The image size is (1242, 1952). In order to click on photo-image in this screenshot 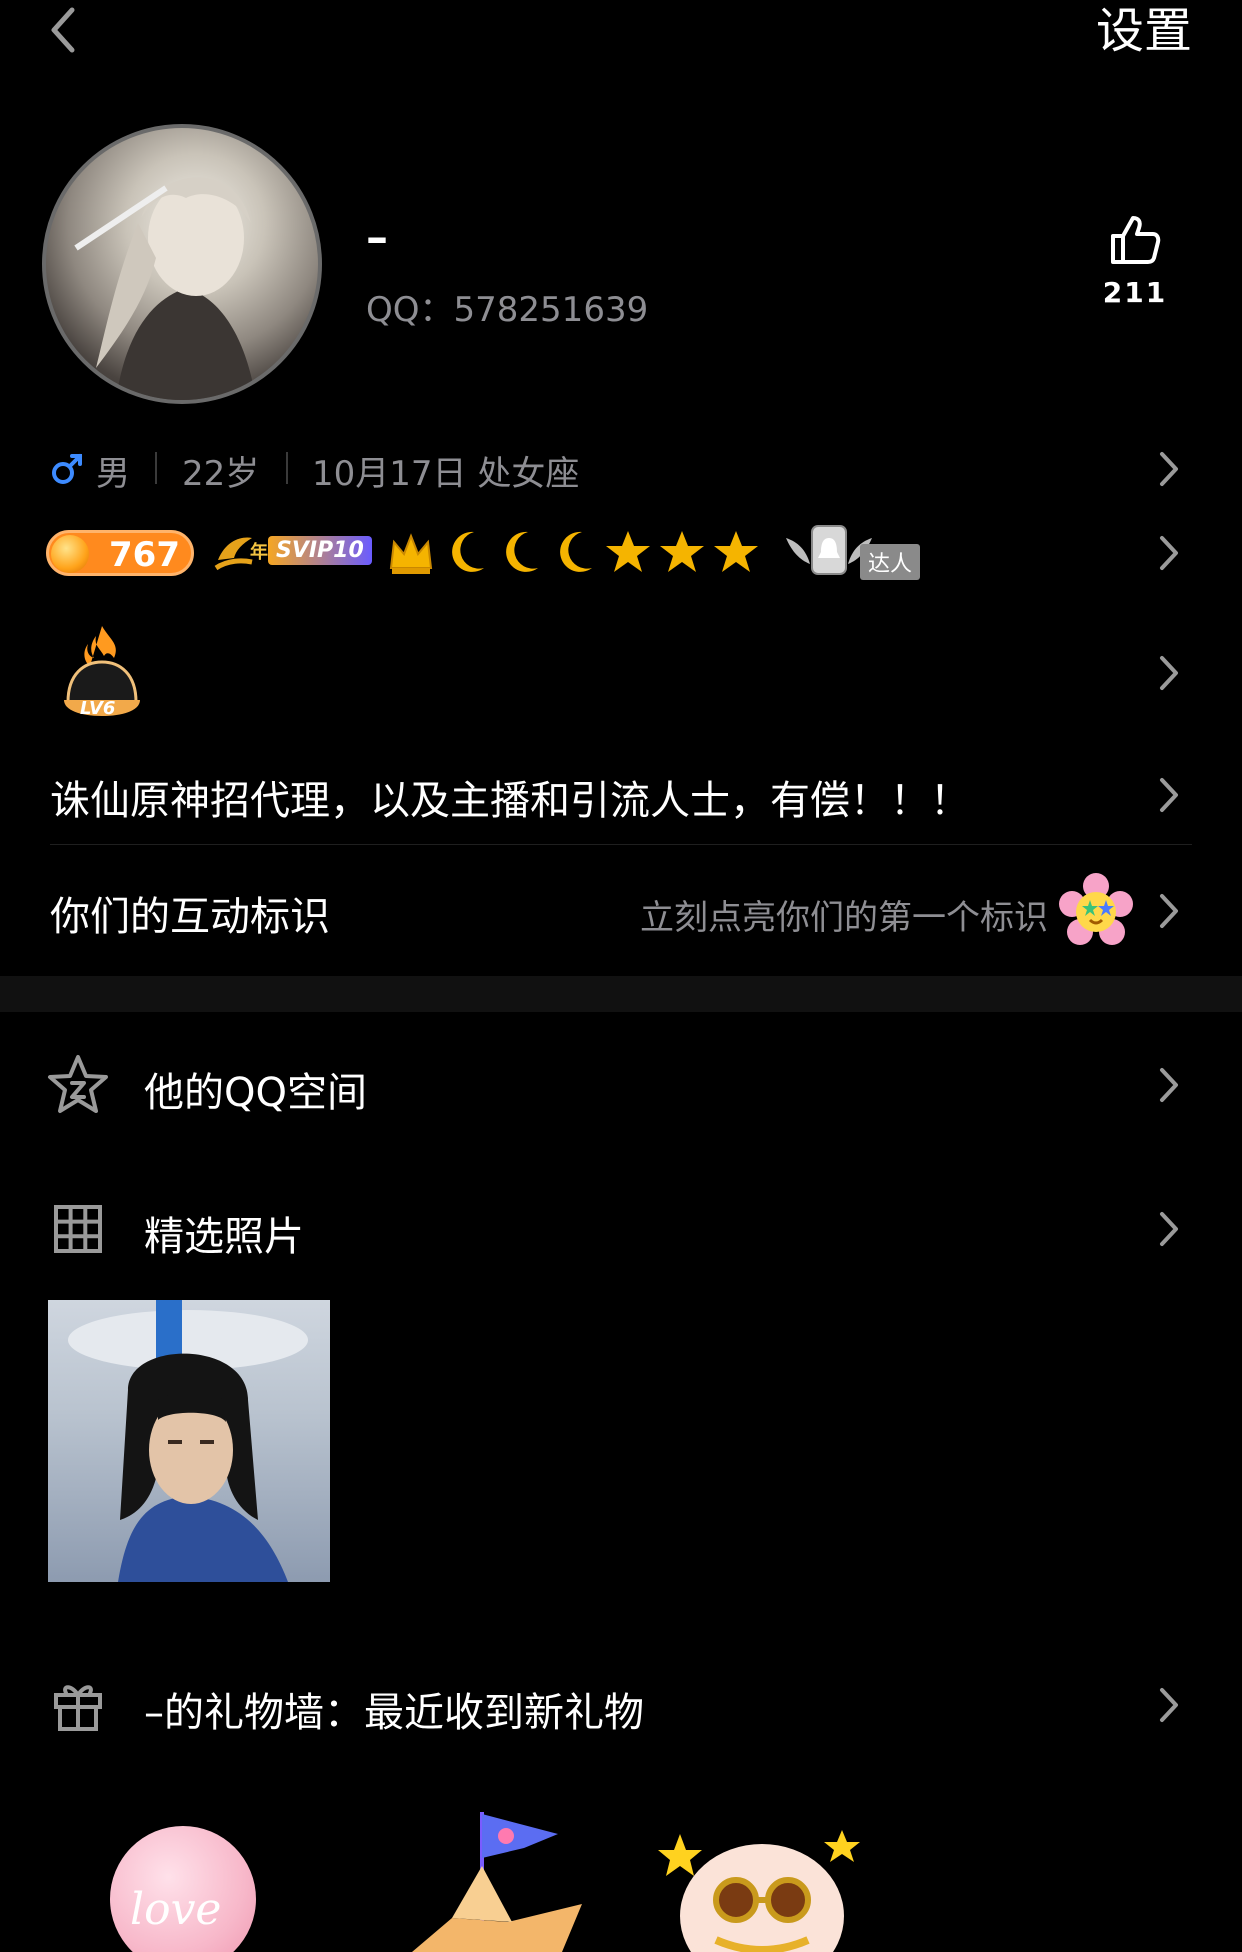, I will do `click(188, 1441)`.